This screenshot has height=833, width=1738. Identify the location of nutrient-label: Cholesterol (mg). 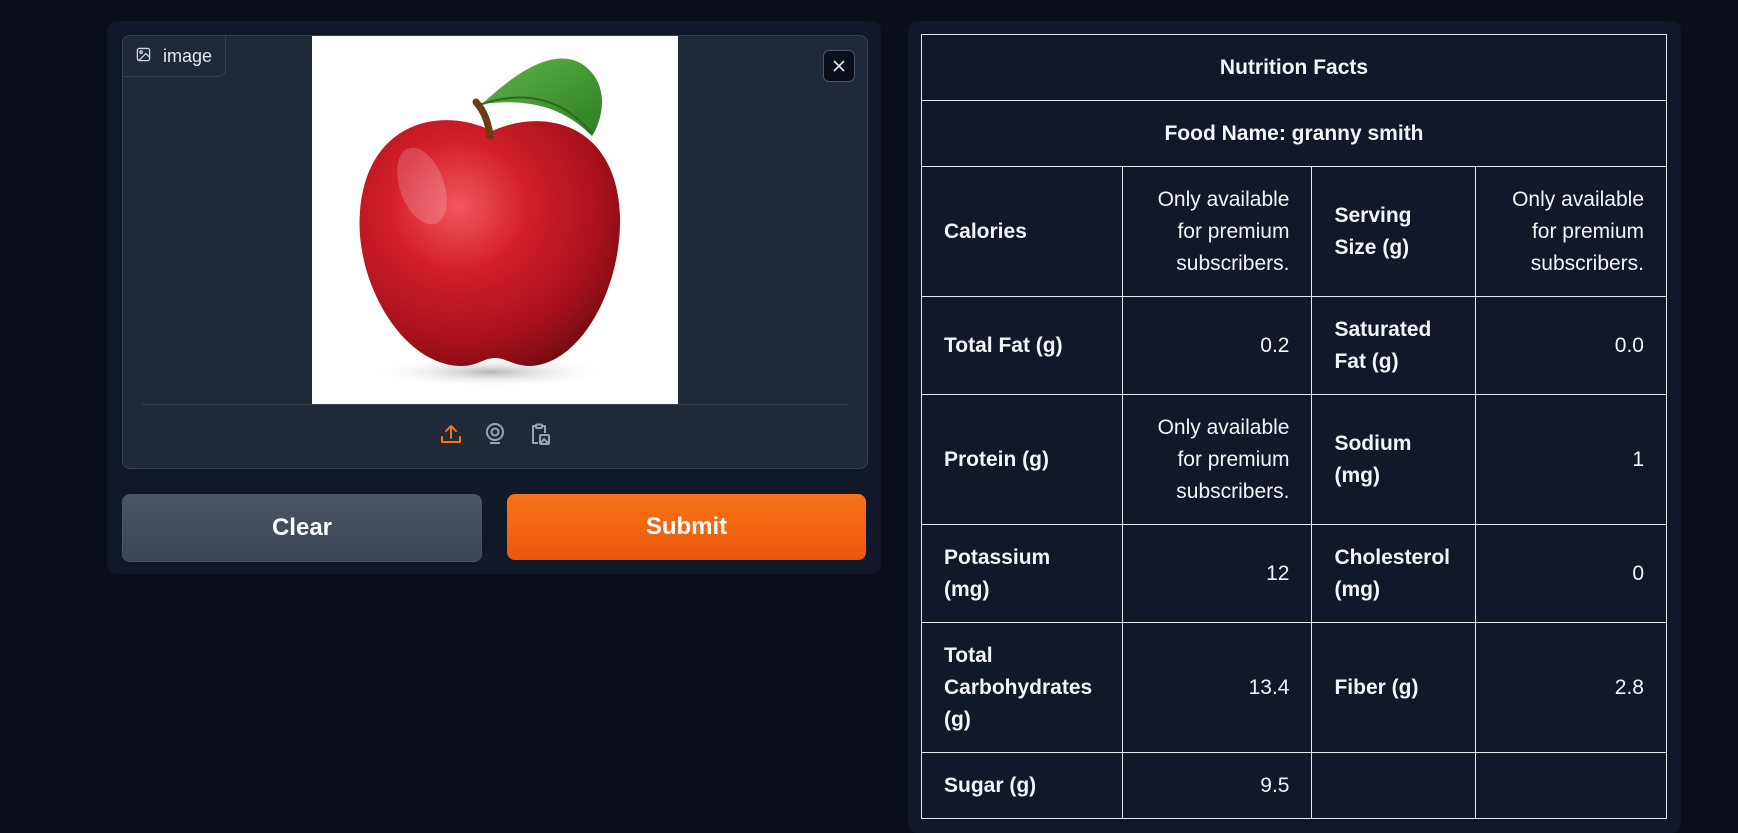
(1394, 573).